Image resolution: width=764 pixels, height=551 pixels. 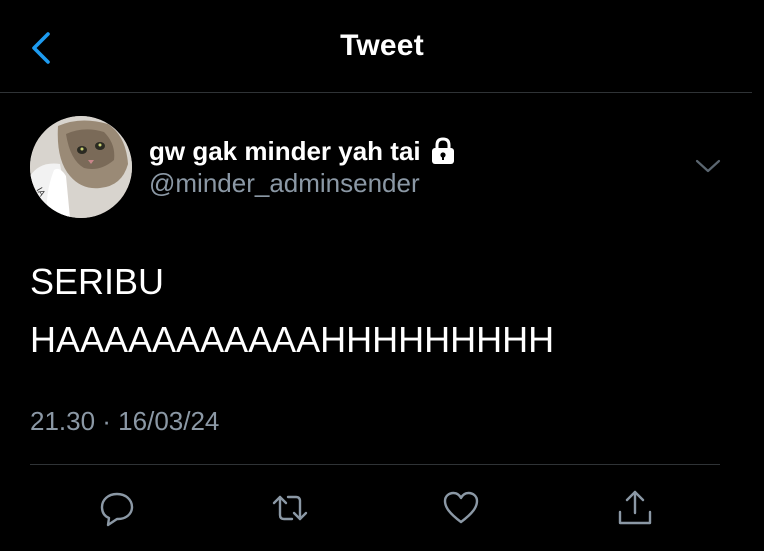 What do you see at coordinates (376, 92) in the screenshot?
I see `header-divider` at bounding box center [376, 92].